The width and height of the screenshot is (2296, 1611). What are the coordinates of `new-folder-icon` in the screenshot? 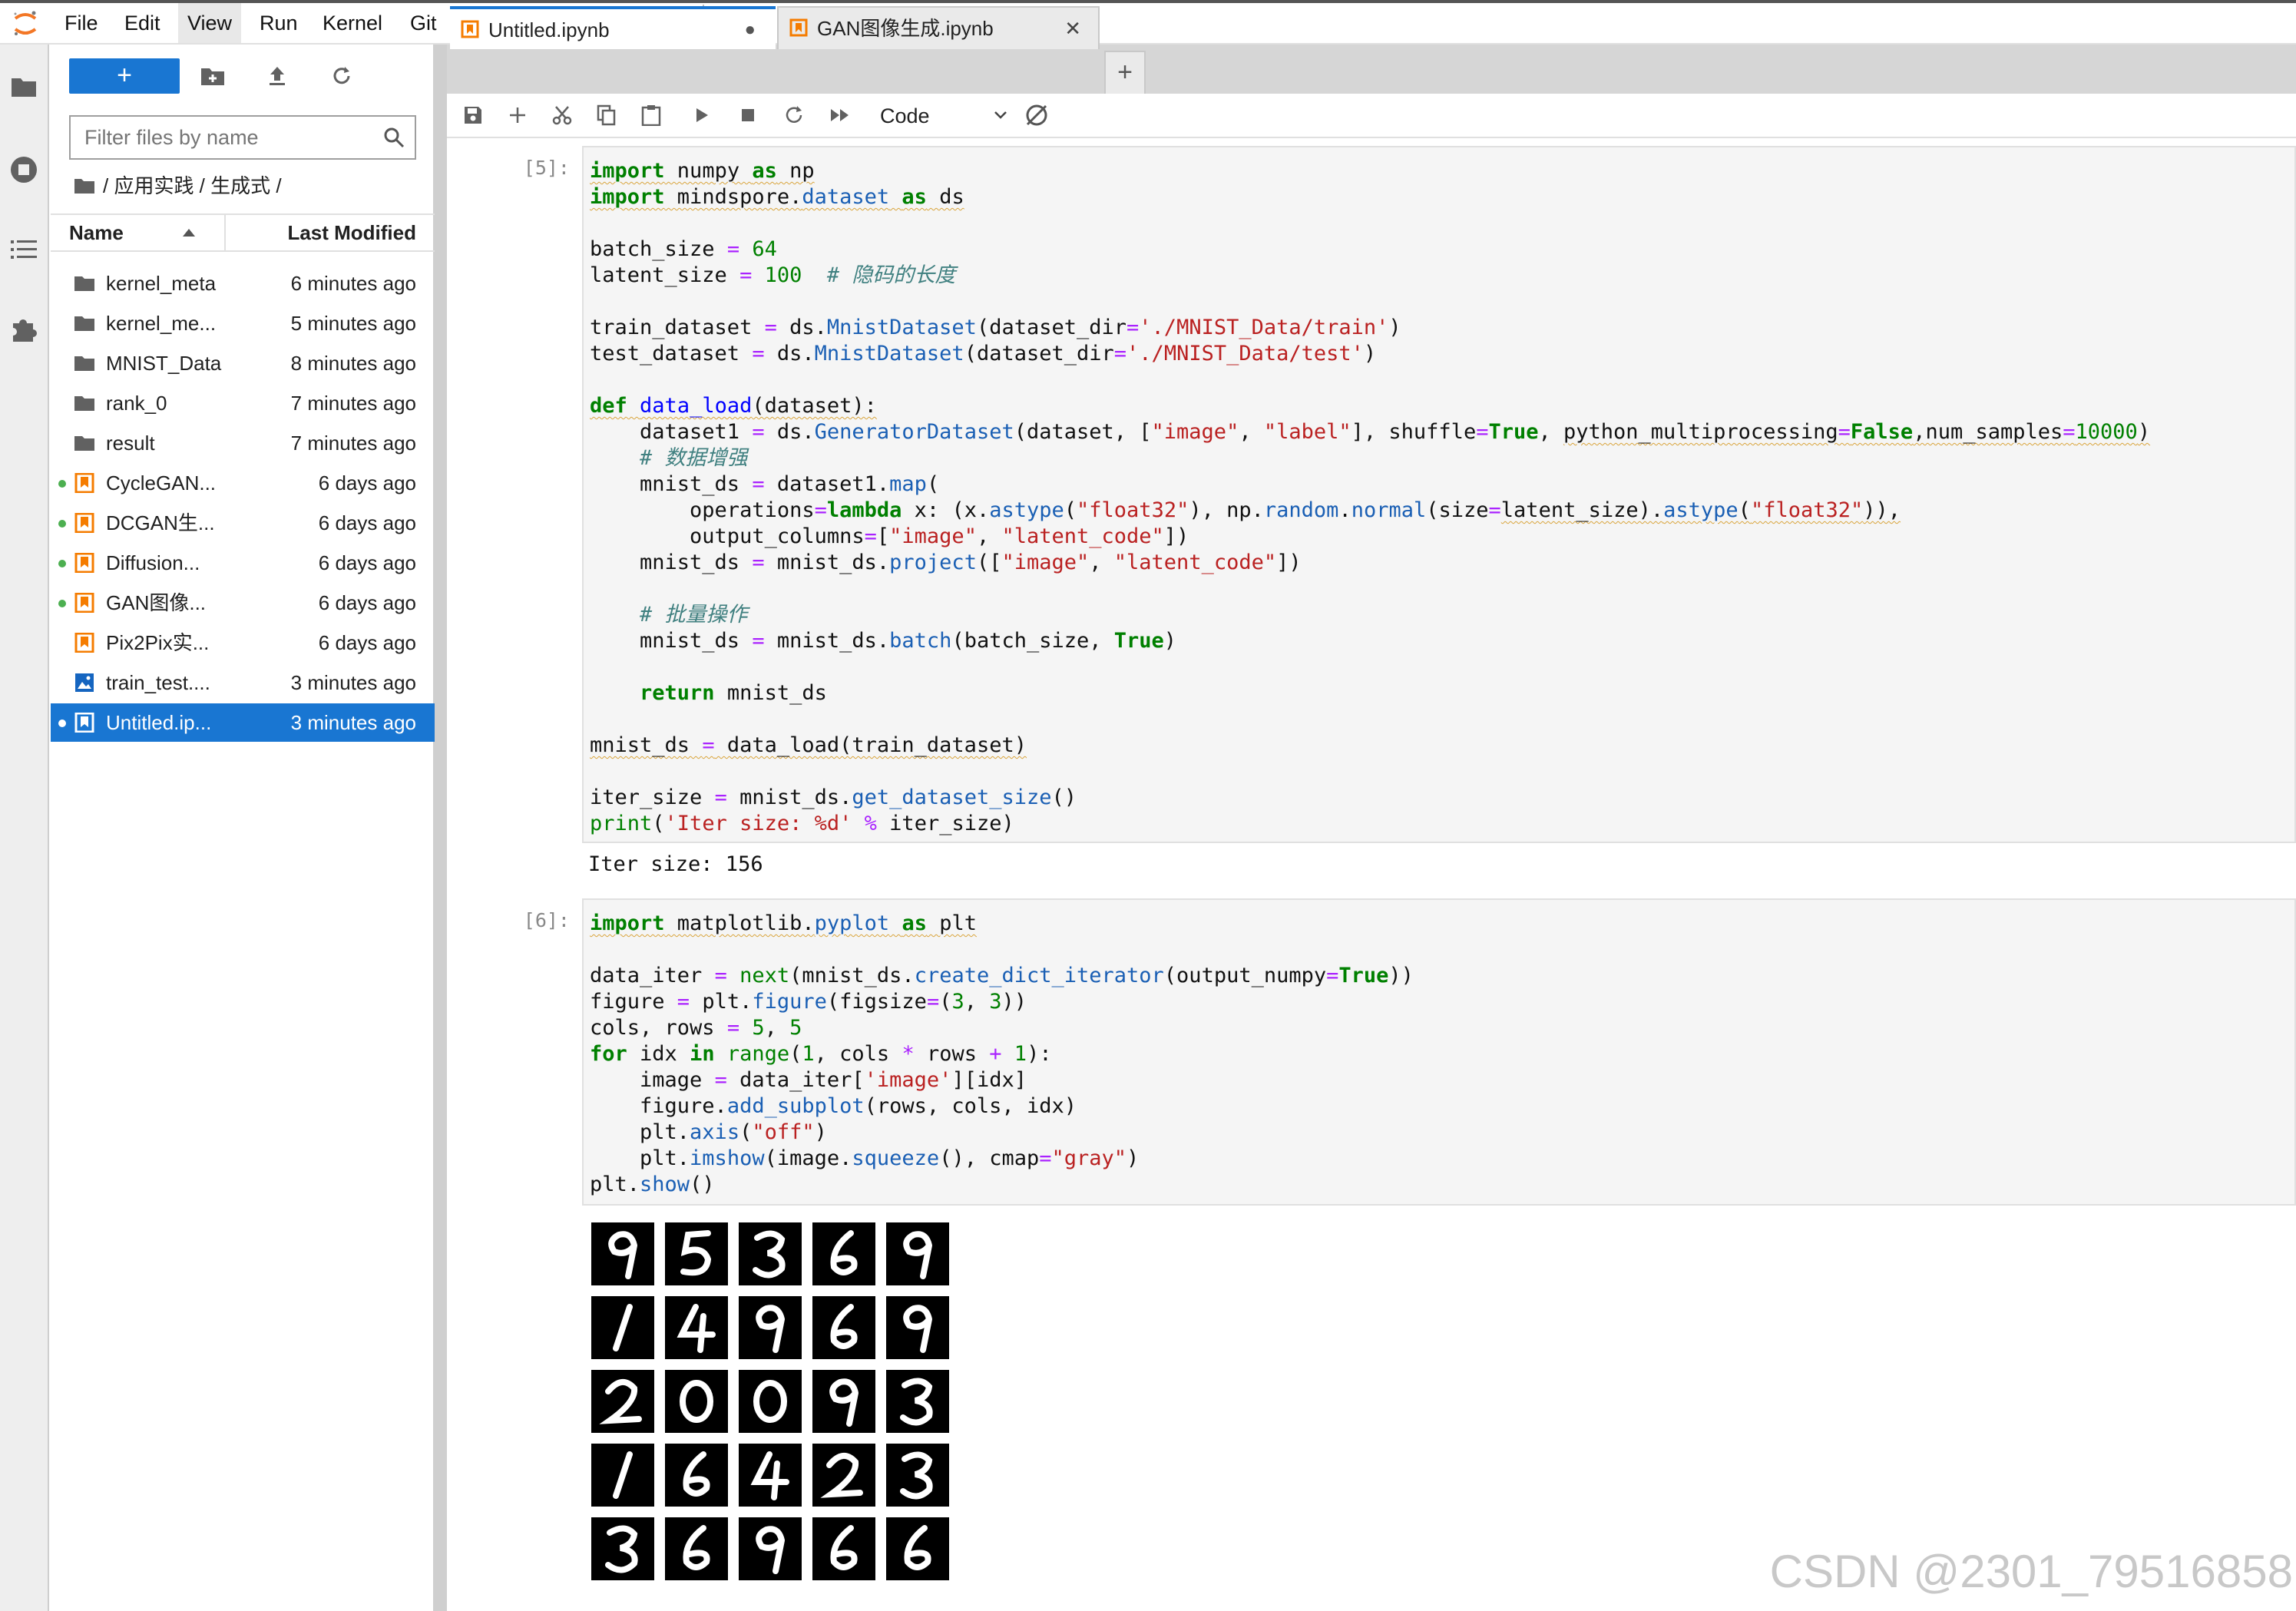 It's located at (213, 76).